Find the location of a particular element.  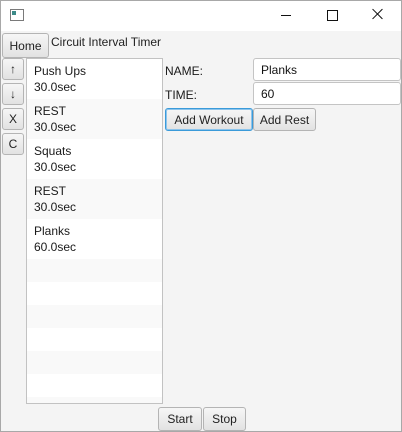

app-title: Circuit Interval Timer is located at coordinates (106, 42).